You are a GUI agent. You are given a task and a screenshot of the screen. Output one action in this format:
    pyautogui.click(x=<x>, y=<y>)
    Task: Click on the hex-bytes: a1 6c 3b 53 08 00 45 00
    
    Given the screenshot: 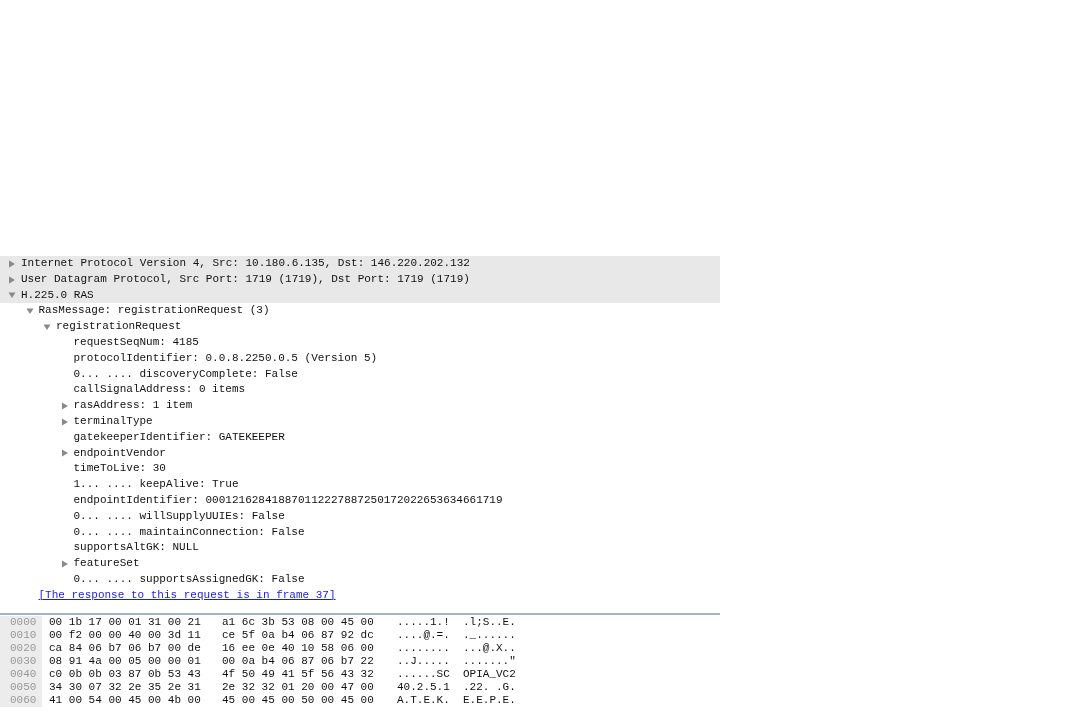 What is the action you would take?
    pyautogui.click(x=298, y=622)
    